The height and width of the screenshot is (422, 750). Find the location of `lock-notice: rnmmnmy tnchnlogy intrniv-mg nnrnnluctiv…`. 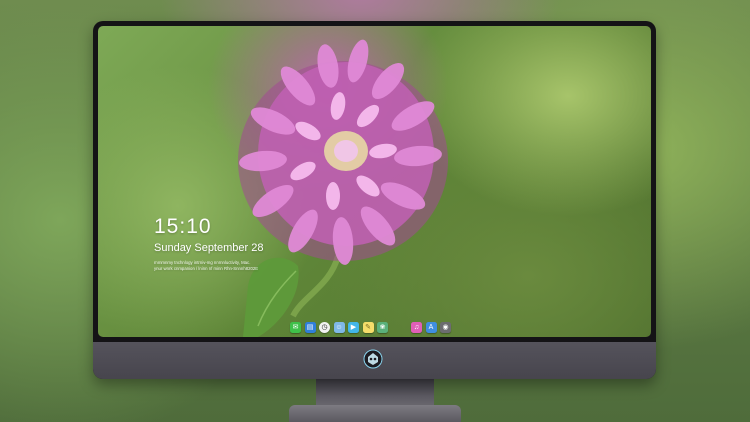

lock-notice: rnmmnmy tnchnlogy intrniv-mg nnrnnluctiv… is located at coordinates (208, 265).